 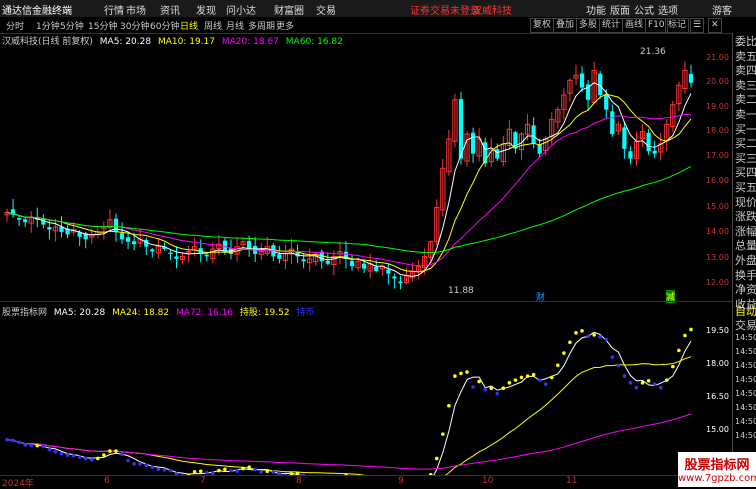 What do you see at coordinates (745, 172) in the screenshot?
I see `side-item: 买四` at bounding box center [745, 172].